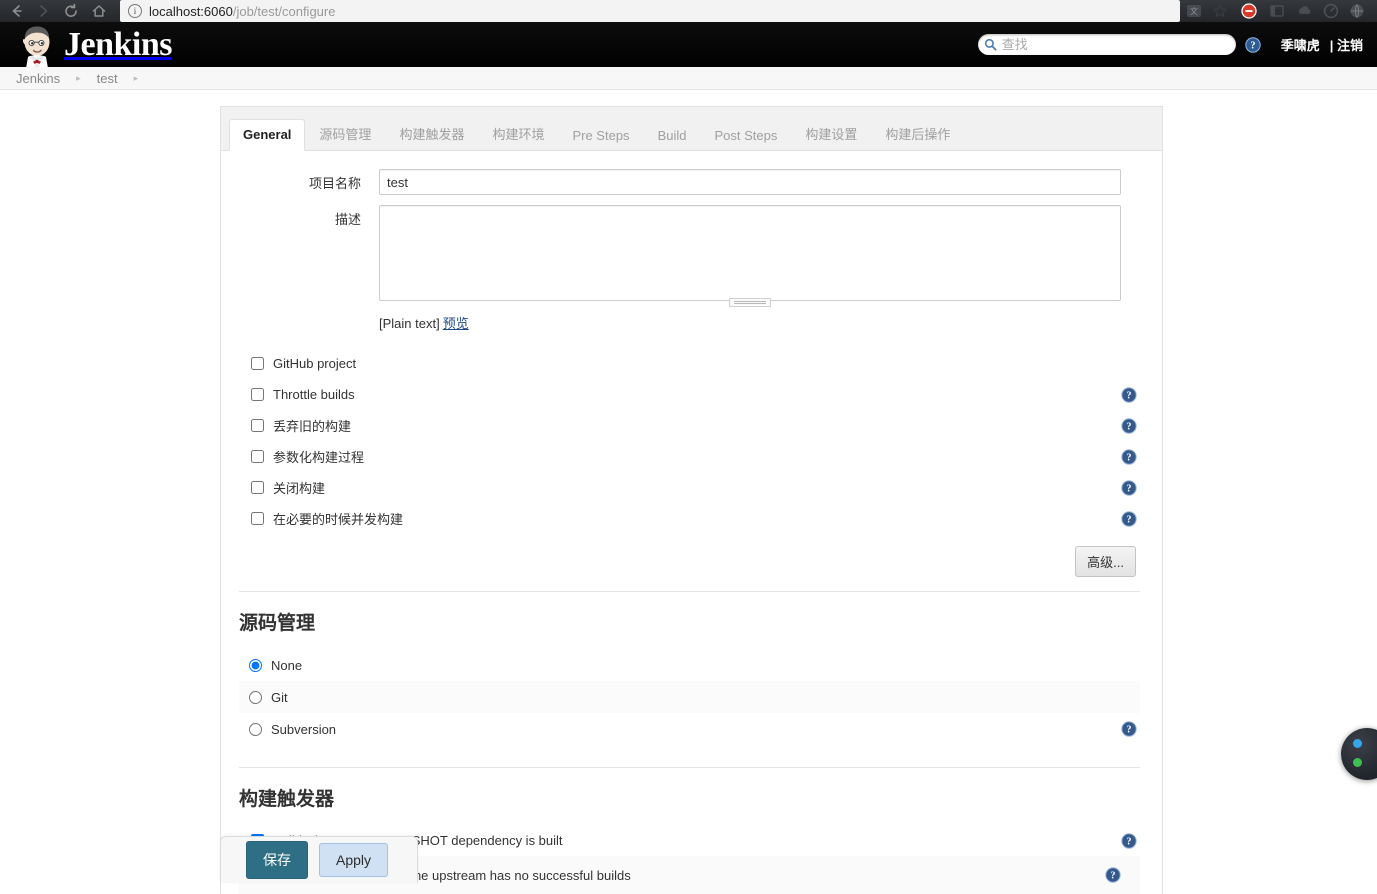 The image size is (1377, 894). Describe the element at coordinates (255, 665) in the screenshot. I see `scm-none-radio` at that location.